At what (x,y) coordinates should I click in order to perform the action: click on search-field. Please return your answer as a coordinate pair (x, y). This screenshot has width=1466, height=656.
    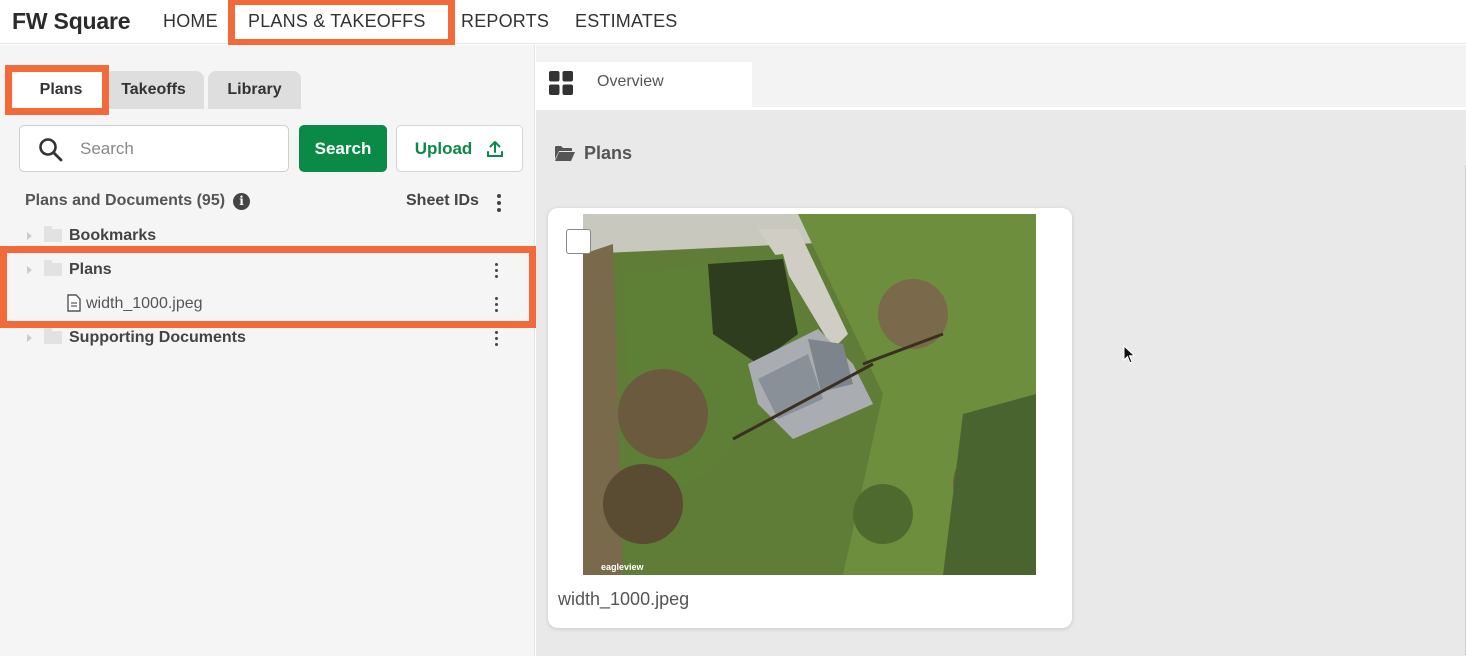
    Looking at the image, I should click on (154, 148).